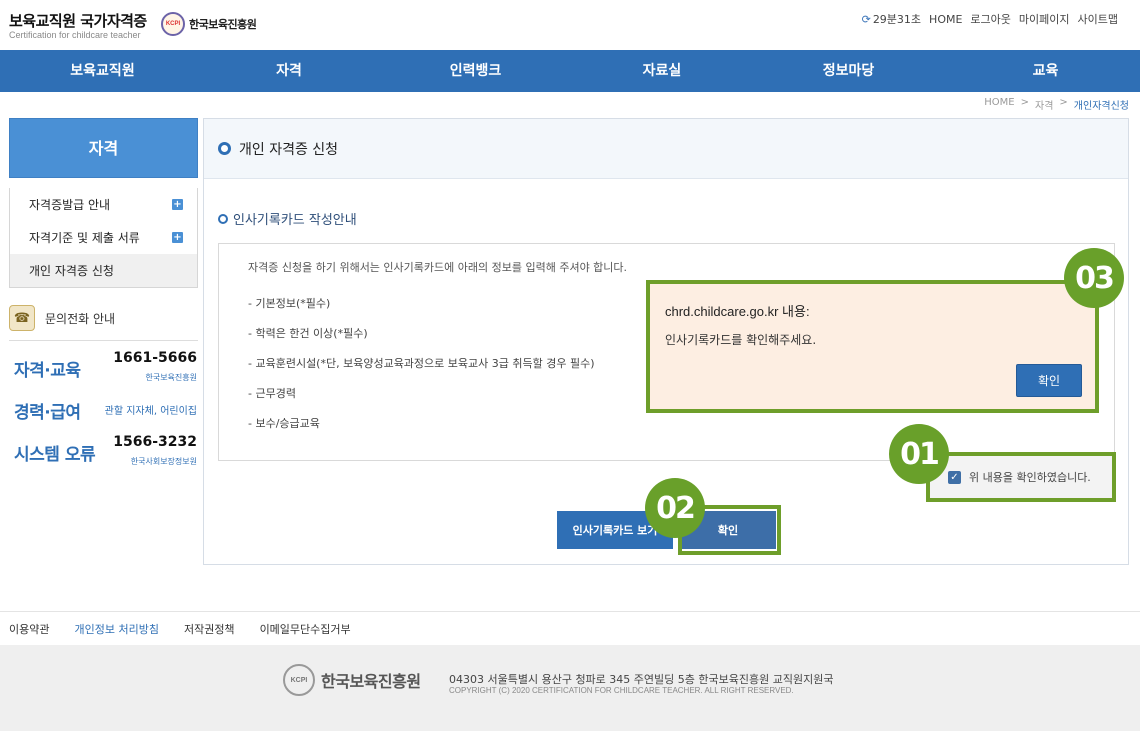 The height and width of the screenshot is (731, 1140). I want to click on footer-logo: KCPI 한국보육진흥원, so click(352, 680).